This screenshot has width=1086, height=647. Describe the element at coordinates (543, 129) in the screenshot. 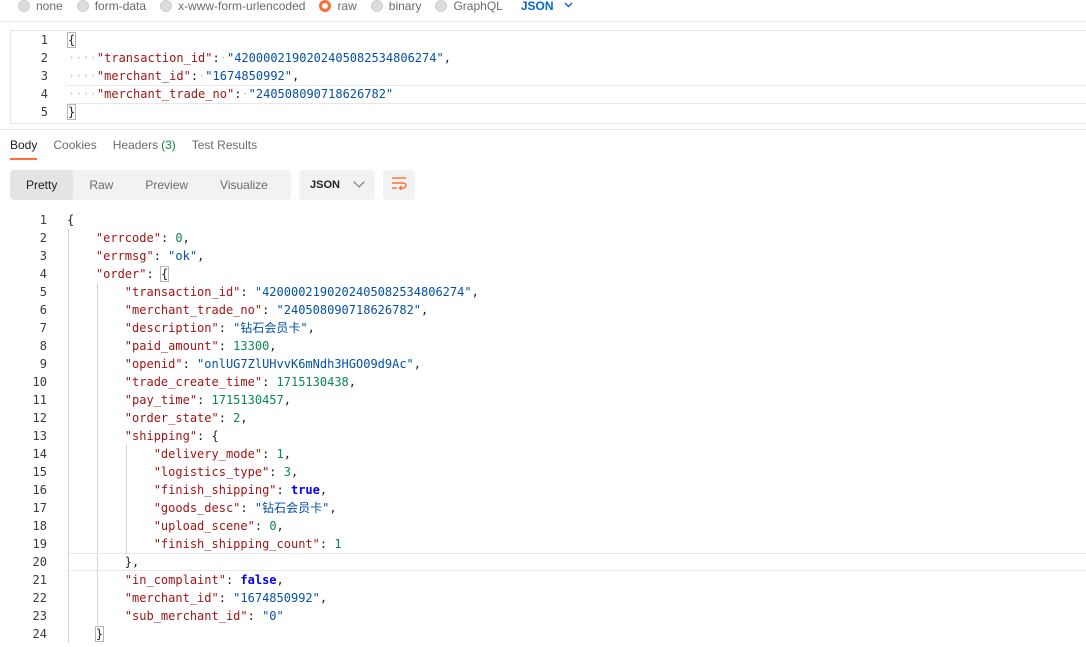

I see `section-divider` at that location.